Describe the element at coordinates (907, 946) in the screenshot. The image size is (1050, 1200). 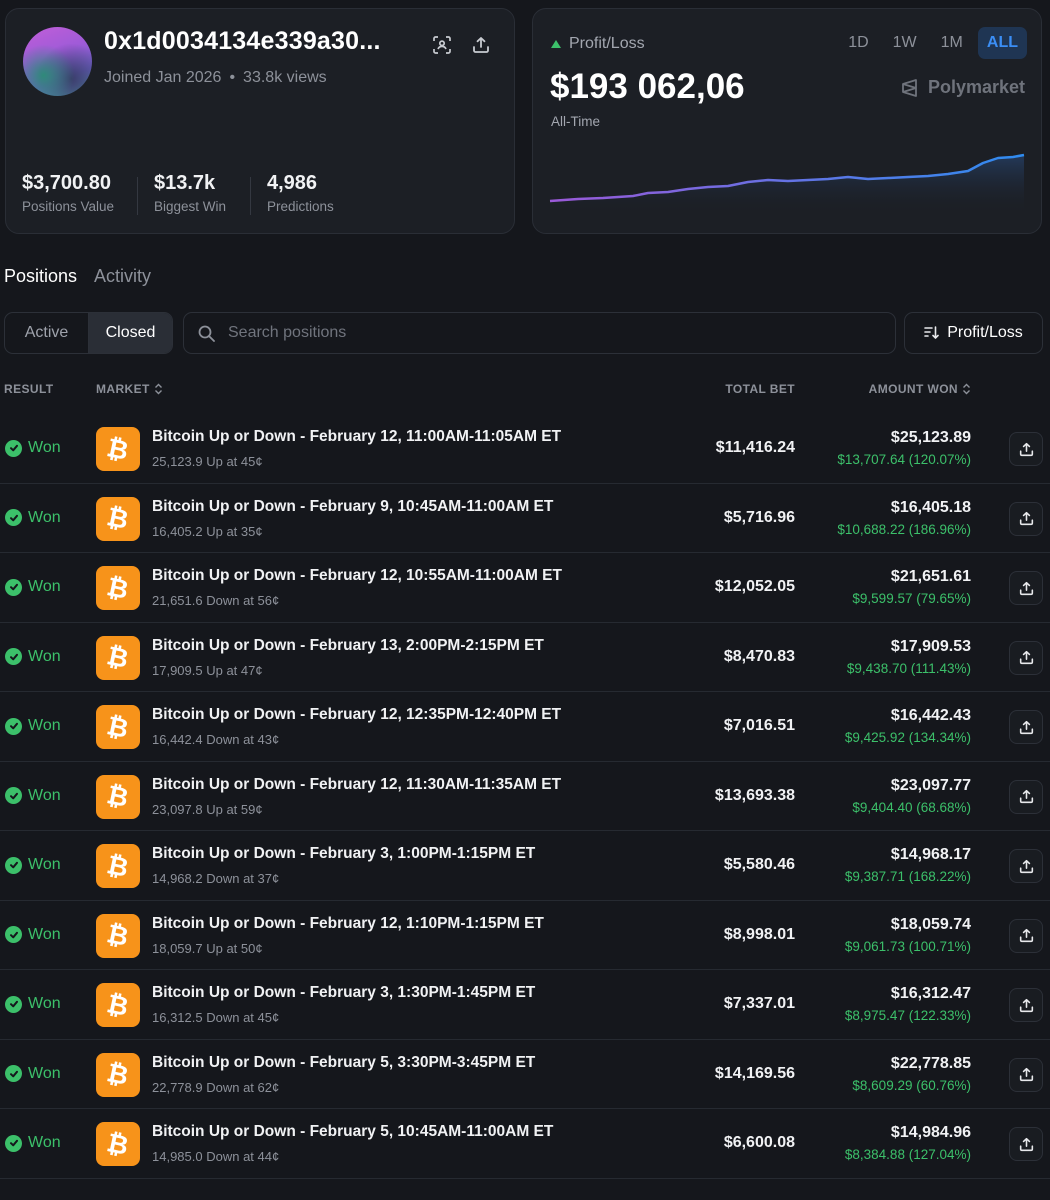
I see `profit-value: $9,061.73 (100.71%)` at that location.